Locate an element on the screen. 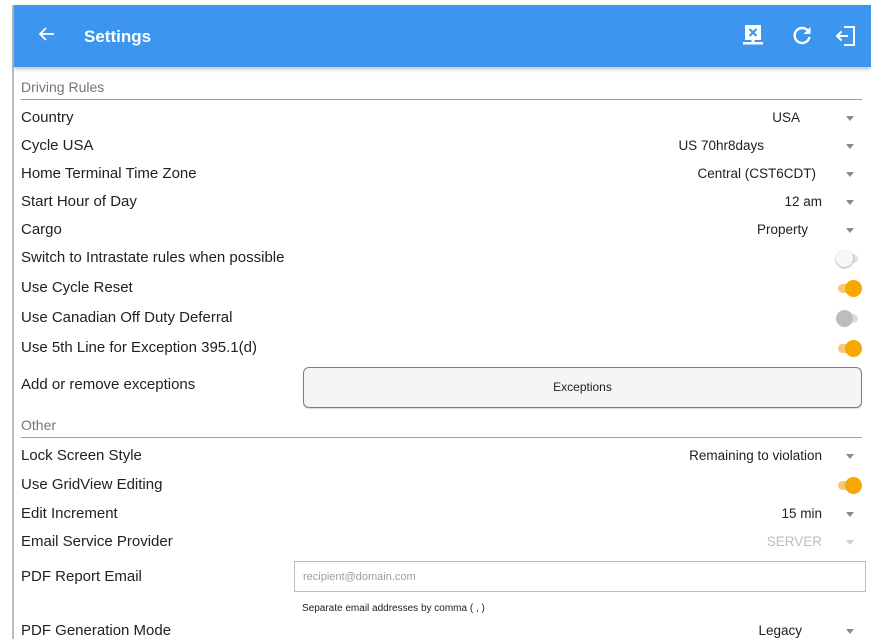 The height and width of the screenshot is (642, 871). timezone-label: Home Terminal Time Zone is located at coordinates (109, 173).